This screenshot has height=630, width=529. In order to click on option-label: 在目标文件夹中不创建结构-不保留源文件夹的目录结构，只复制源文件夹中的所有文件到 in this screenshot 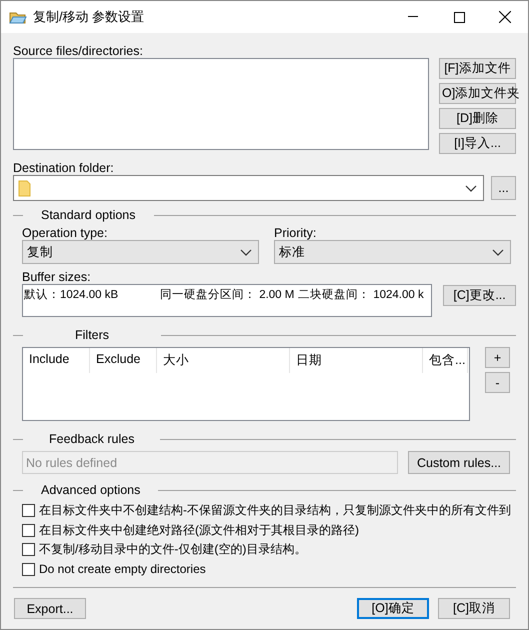, I will do `click(275, 511)`.